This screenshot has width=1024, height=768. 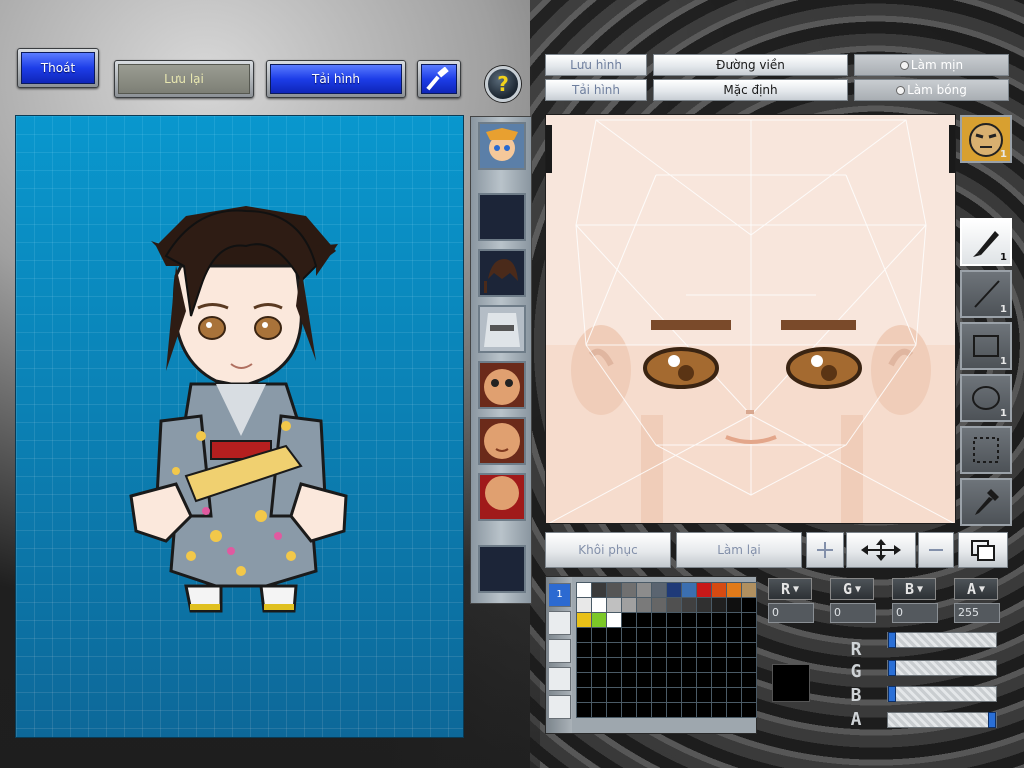 I want to click on blue-channel-dropdown: B ▼, so click(x=914, y=589).